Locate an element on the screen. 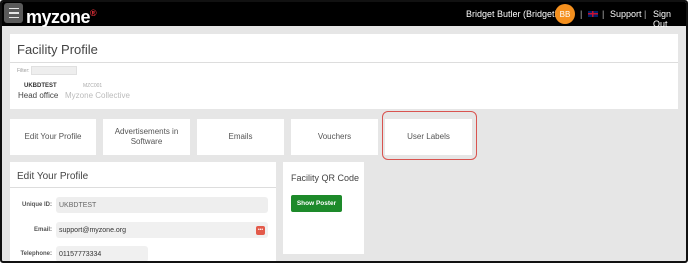 This screenshot has height=263, width=688. section-title: Edit Your Profile is located at coordinates (53, 176).